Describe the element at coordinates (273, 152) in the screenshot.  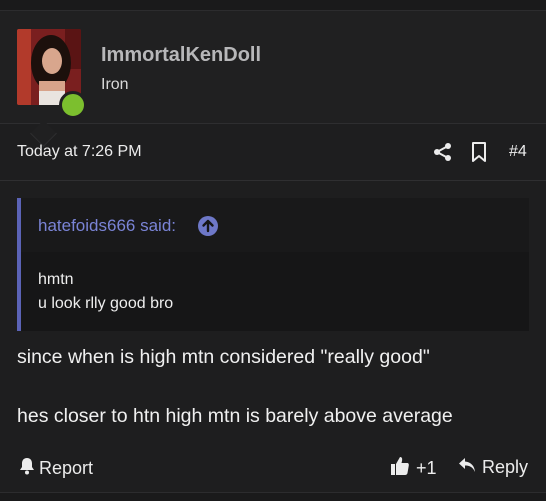
I see `post-meta-bar: Today at 7:26 PM #4` at that location.